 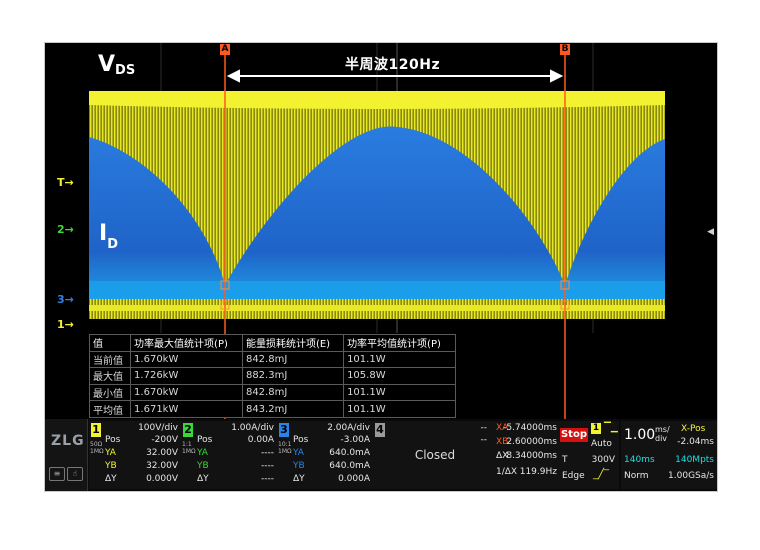 What do you see at coordinates (68, 441) in the screenshot?
I see `brand-logo: ZLG` at bounding box center [68, 441].